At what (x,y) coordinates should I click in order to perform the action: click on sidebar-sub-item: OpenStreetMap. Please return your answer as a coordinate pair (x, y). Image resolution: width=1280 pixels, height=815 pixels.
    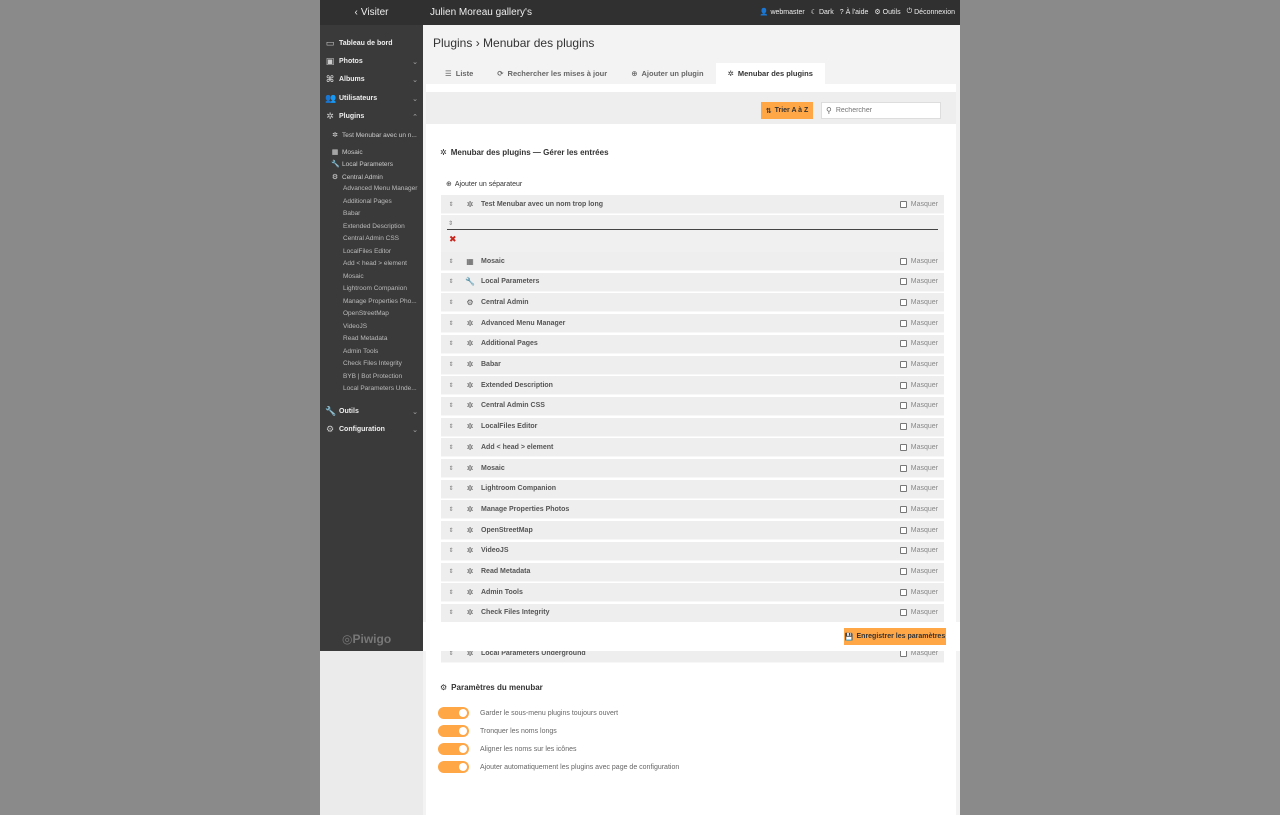
    Looking at the image, I should click on (366, 313).